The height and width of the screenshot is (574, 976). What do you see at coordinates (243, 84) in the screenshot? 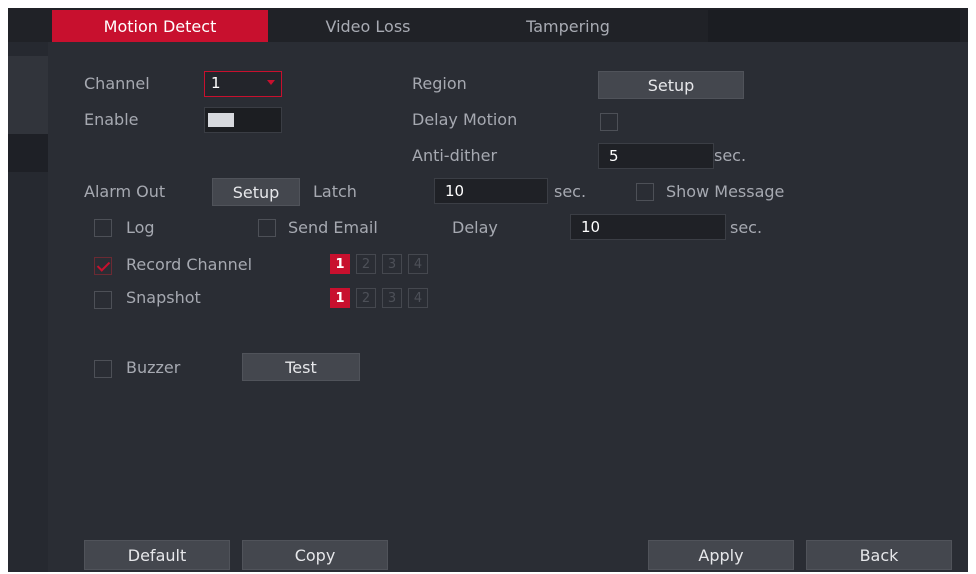
I see `channel-select: 1` at bounding box center [243, 84].